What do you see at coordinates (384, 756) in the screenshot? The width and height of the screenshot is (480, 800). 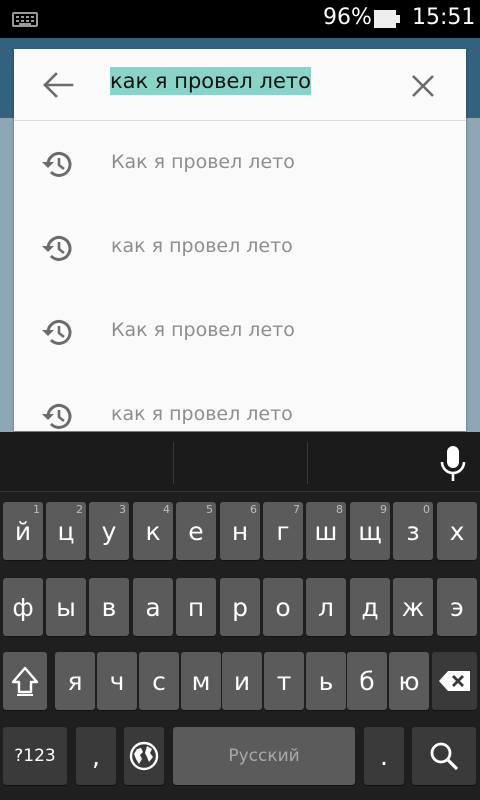 I see `period-key: .` at bounding box center [384, 756].